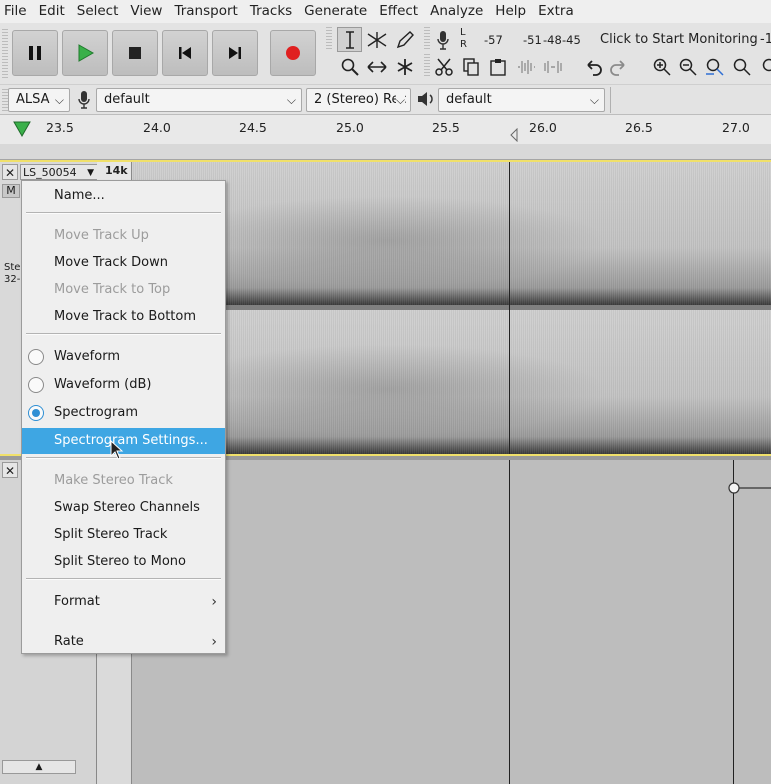 This screenshot has height=784, width=771. Describe the element at coordinates (521, 100) in the screenshot. I see `playback-device-select: default ⌵` at that location.